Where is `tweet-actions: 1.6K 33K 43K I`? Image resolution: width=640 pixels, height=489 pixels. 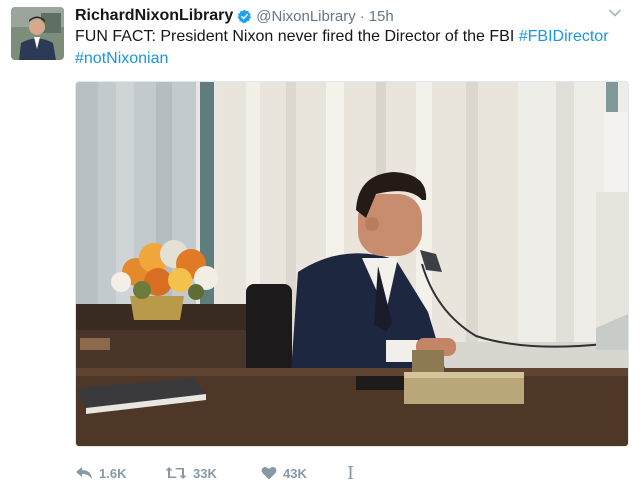
tweet-actions: 1.6K 33K 43K I is located at coordinates (221, 473).